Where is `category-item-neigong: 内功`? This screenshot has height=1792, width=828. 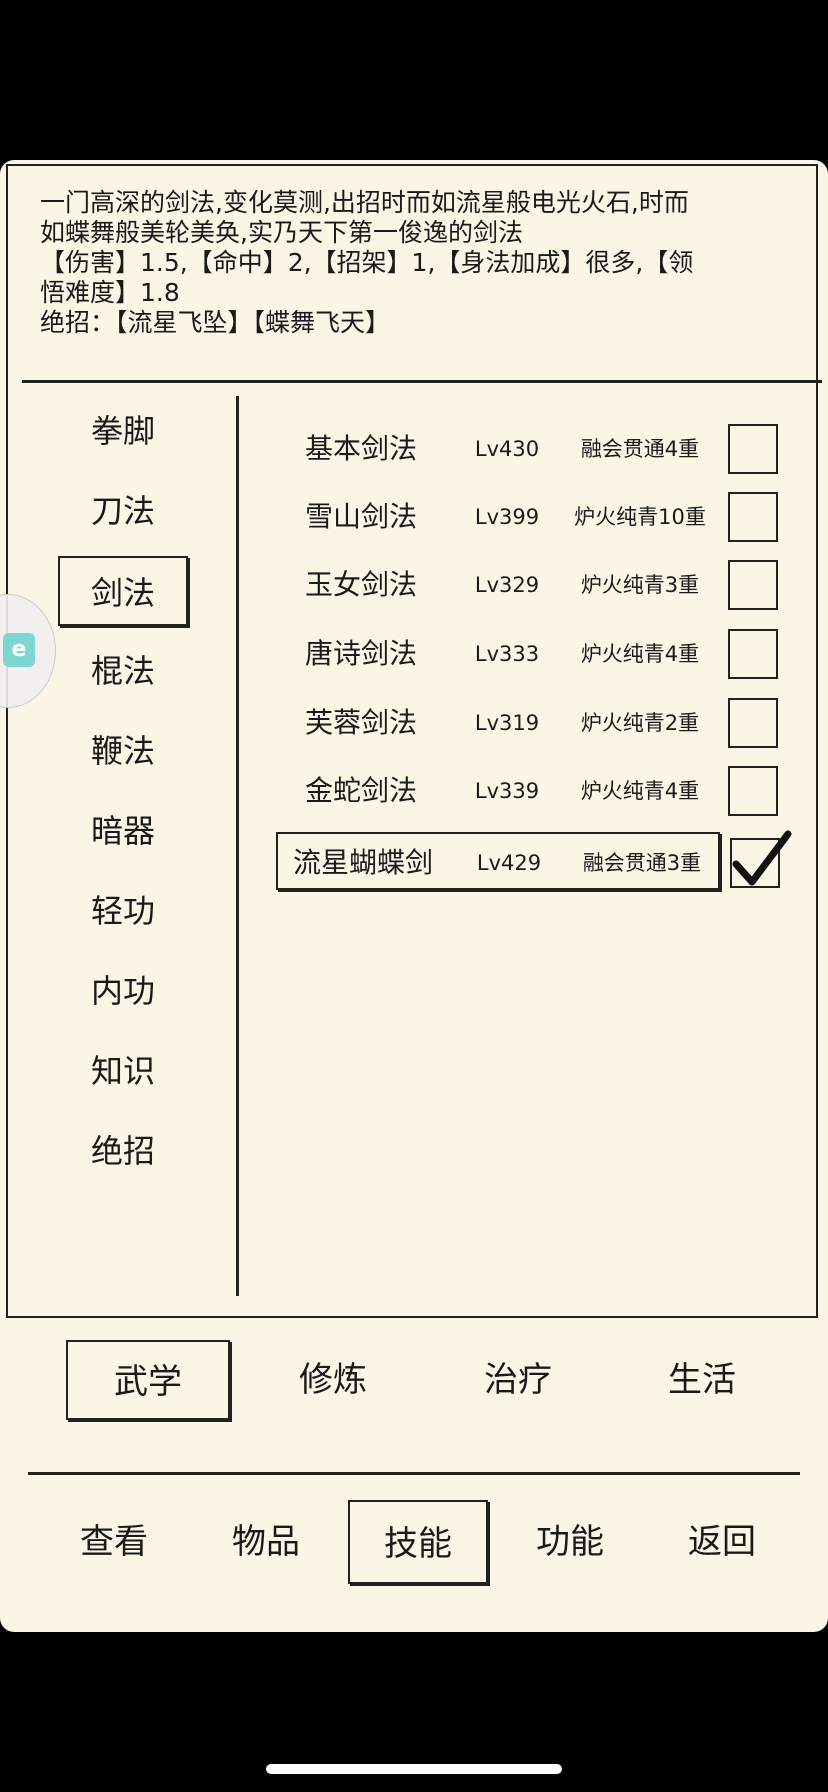
category-item-neigong: 内功 is located at coordinates (123, 991).